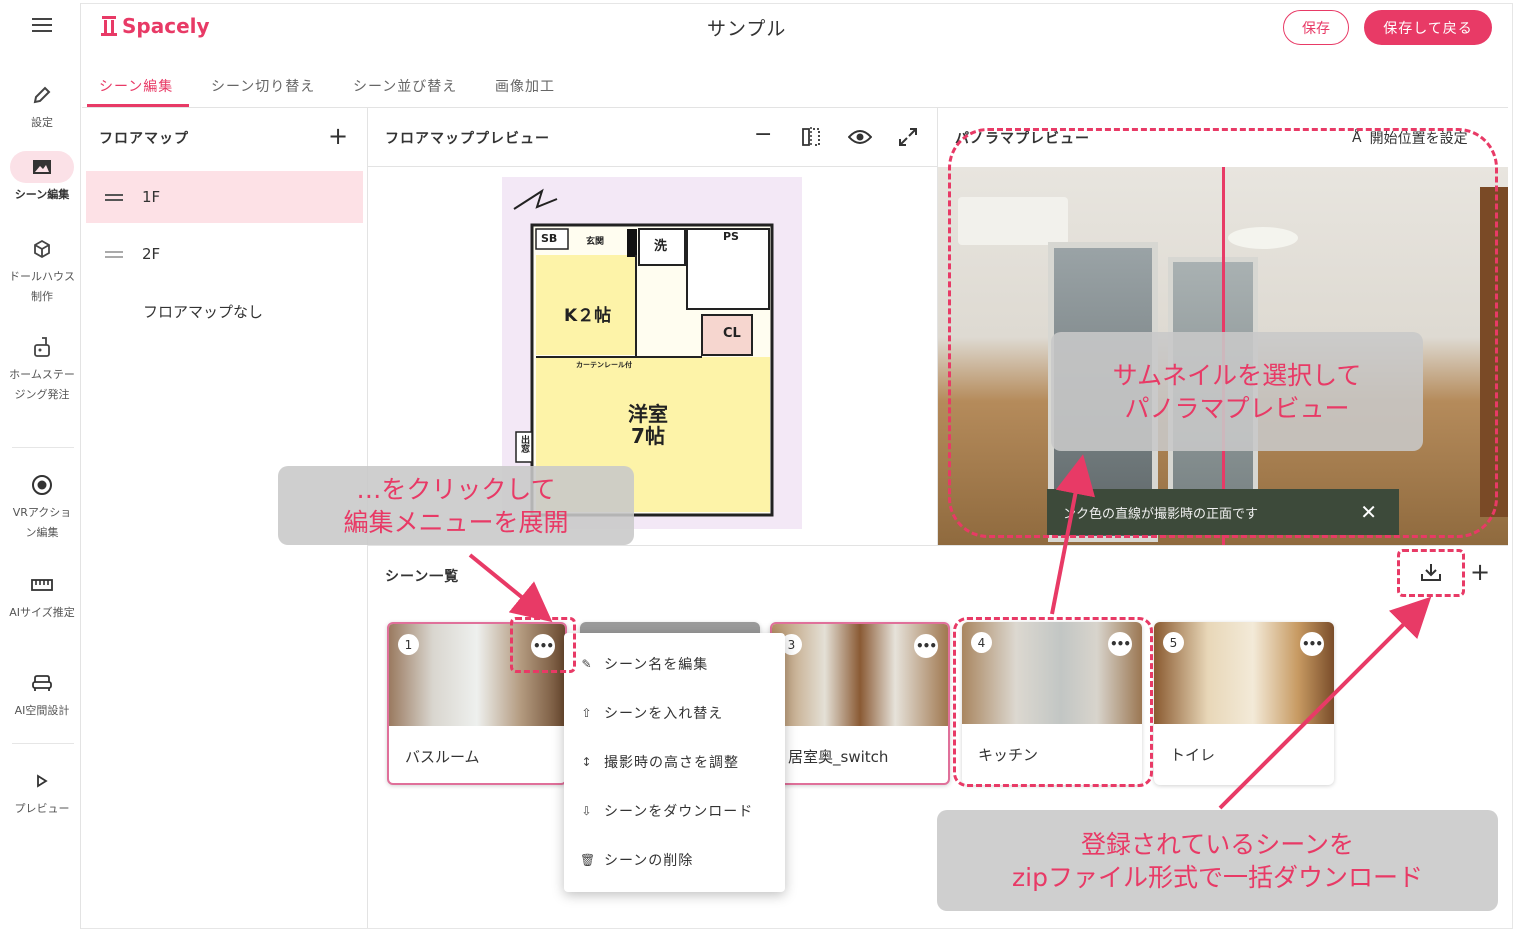 Image resolution: width=1522 pixels, height=938 pixels. I want to click on annotation-panorama: サムネイルを選択して パノラマプレビュー, so click(1237, 391).